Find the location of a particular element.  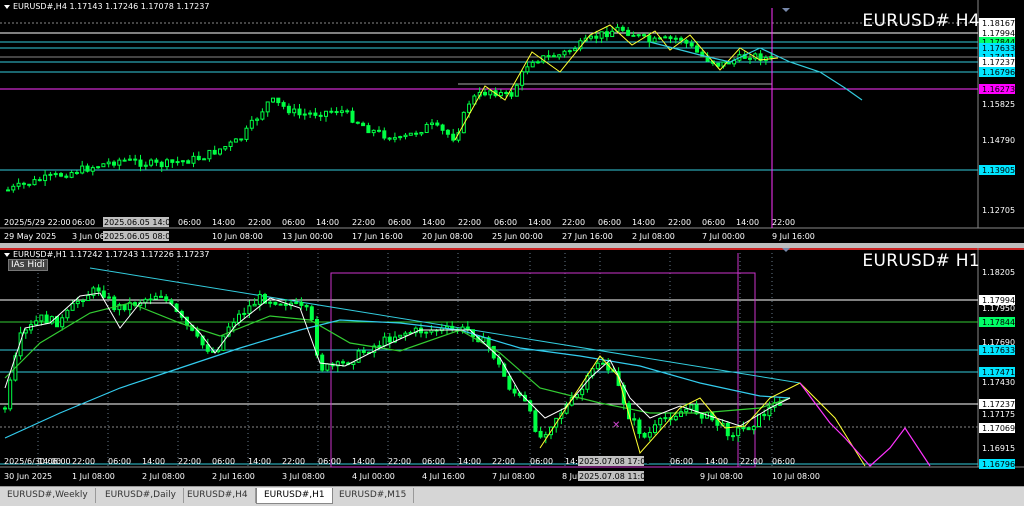

time-label: 2025.07.08 11:00 is located at coordinates (614, 476).